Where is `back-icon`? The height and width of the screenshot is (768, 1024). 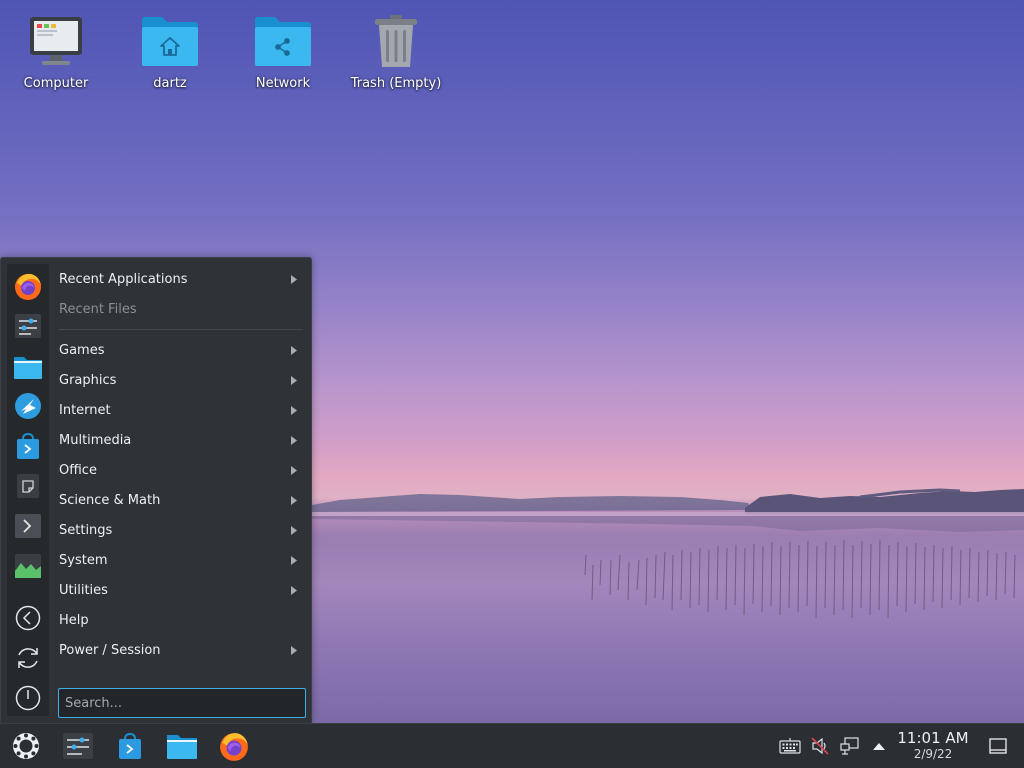
back-icon is located at coordinates (28, 618).